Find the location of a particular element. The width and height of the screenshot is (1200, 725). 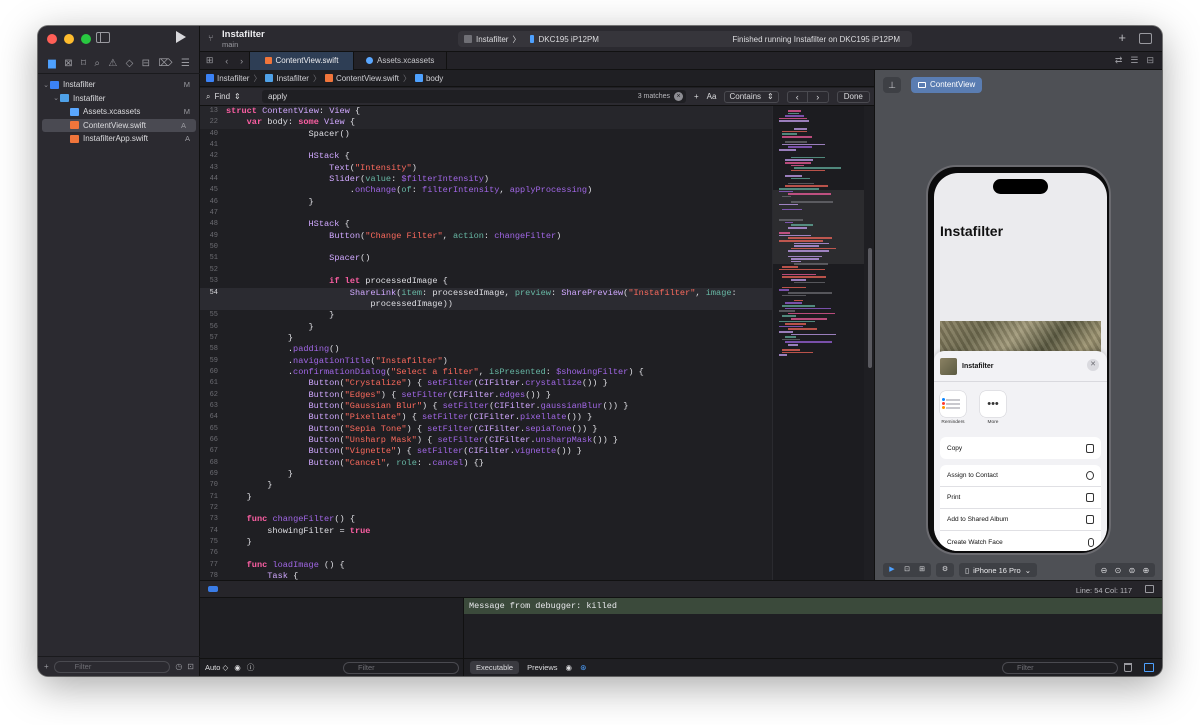

editor-options-icon: ☰ is located at coordinates (1134, 60).